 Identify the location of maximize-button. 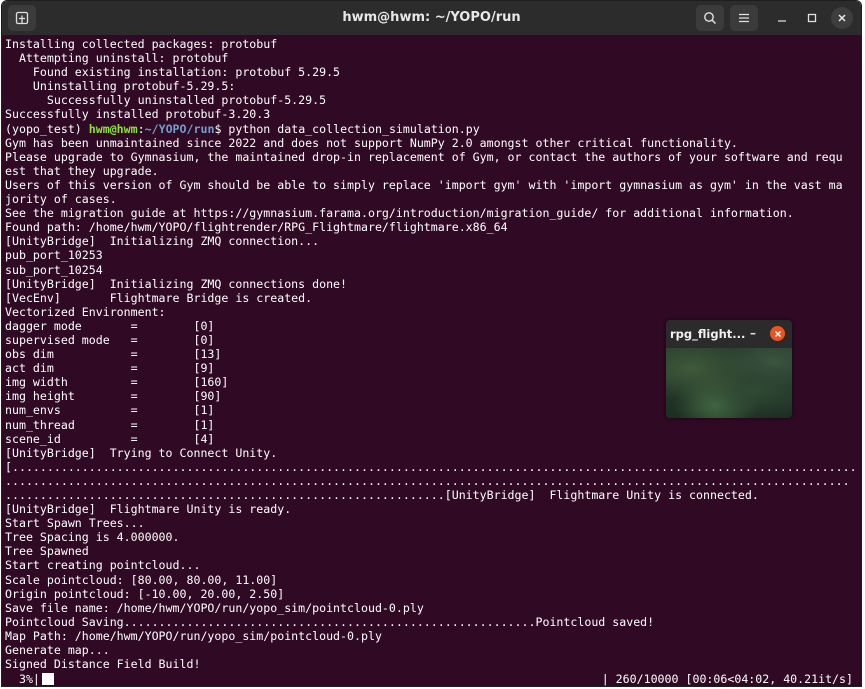
(812, 18).